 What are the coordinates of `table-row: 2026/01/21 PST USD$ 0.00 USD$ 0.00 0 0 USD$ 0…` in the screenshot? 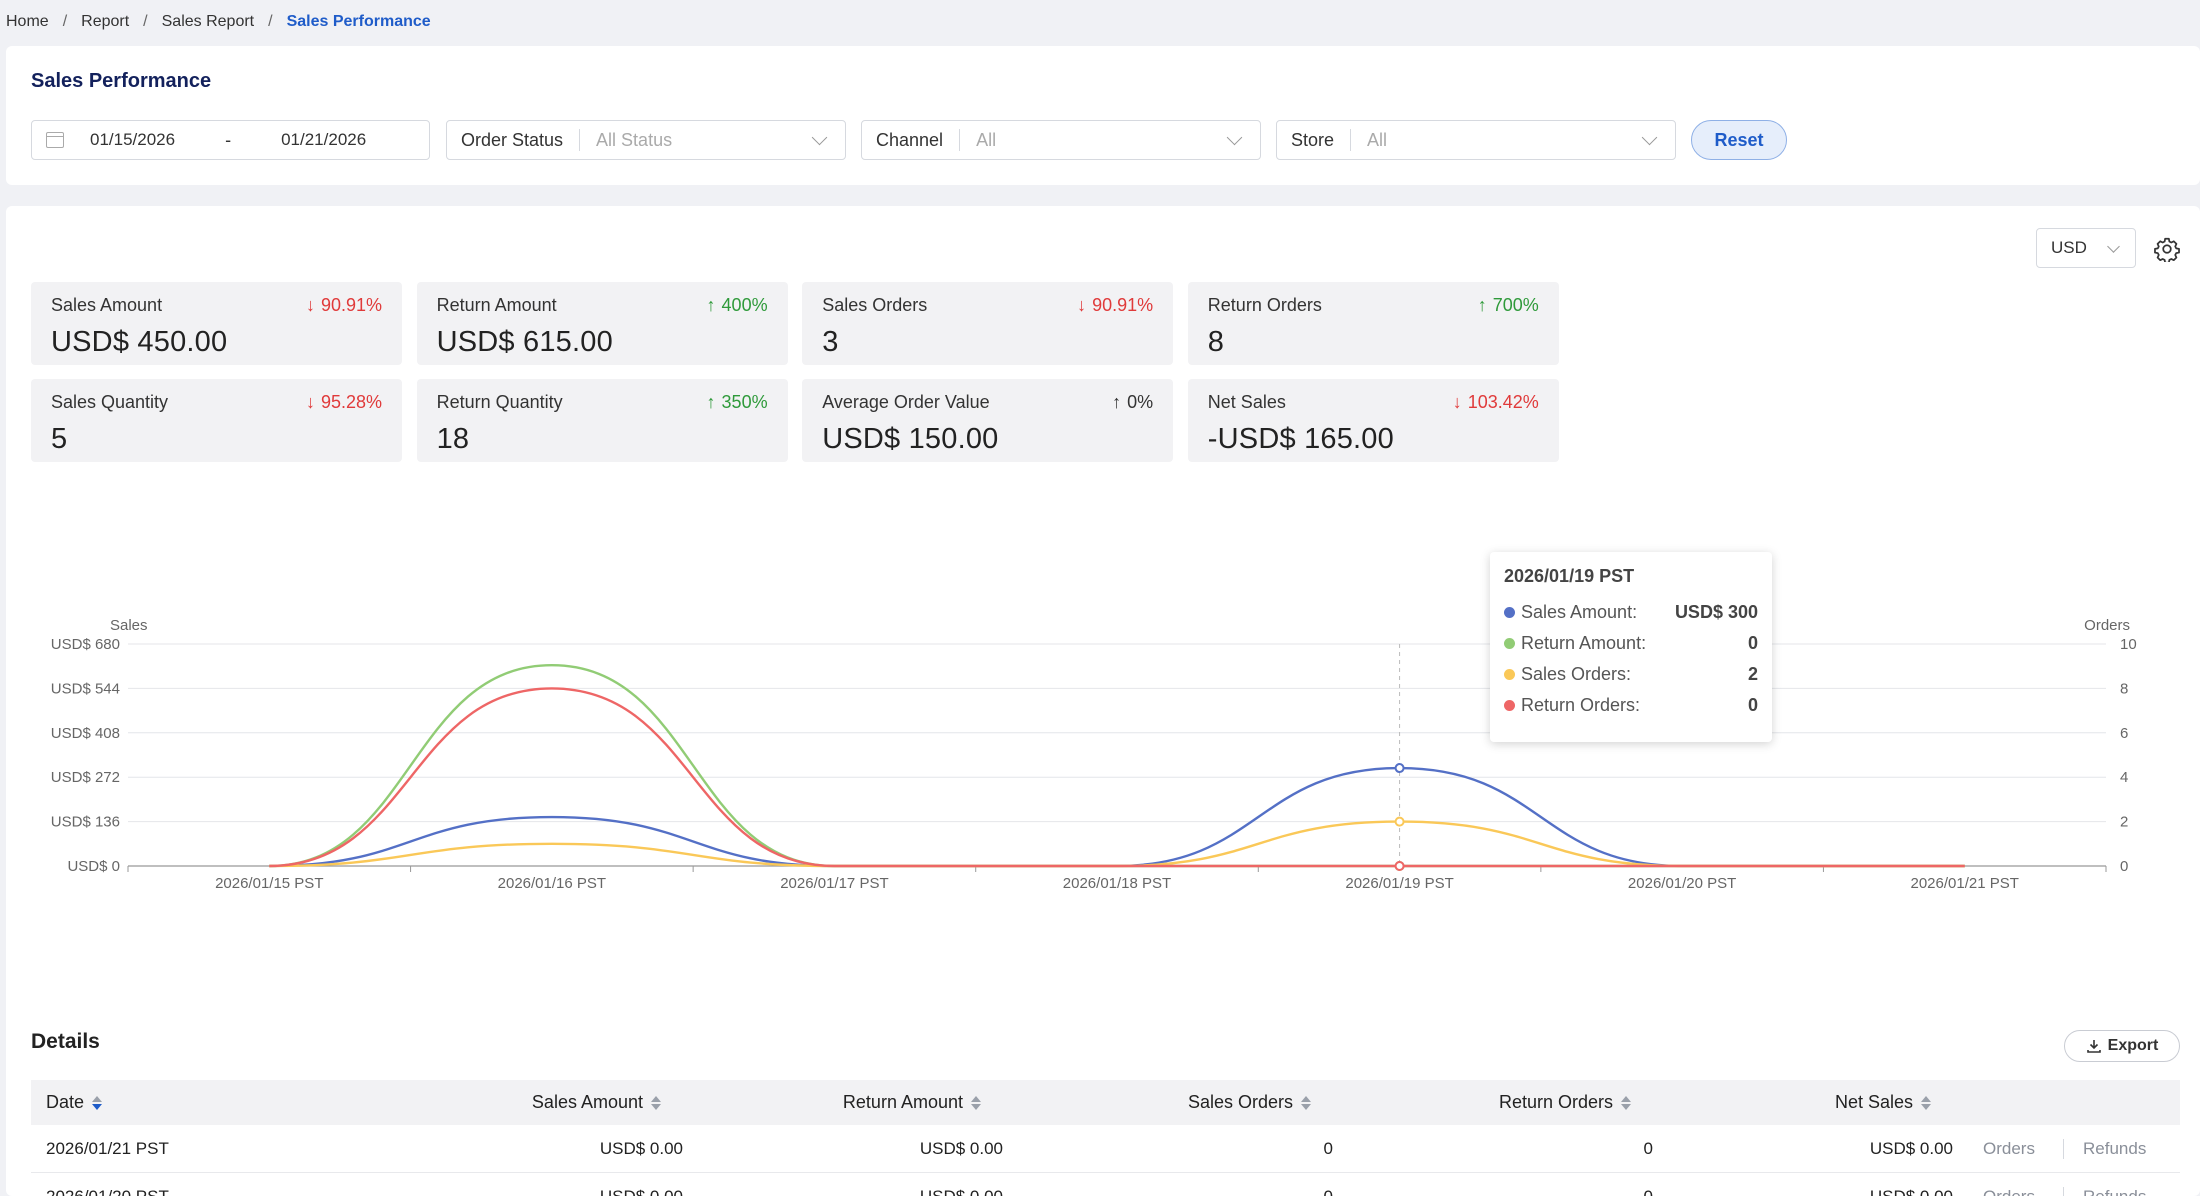 It's located at (1105, 1149).